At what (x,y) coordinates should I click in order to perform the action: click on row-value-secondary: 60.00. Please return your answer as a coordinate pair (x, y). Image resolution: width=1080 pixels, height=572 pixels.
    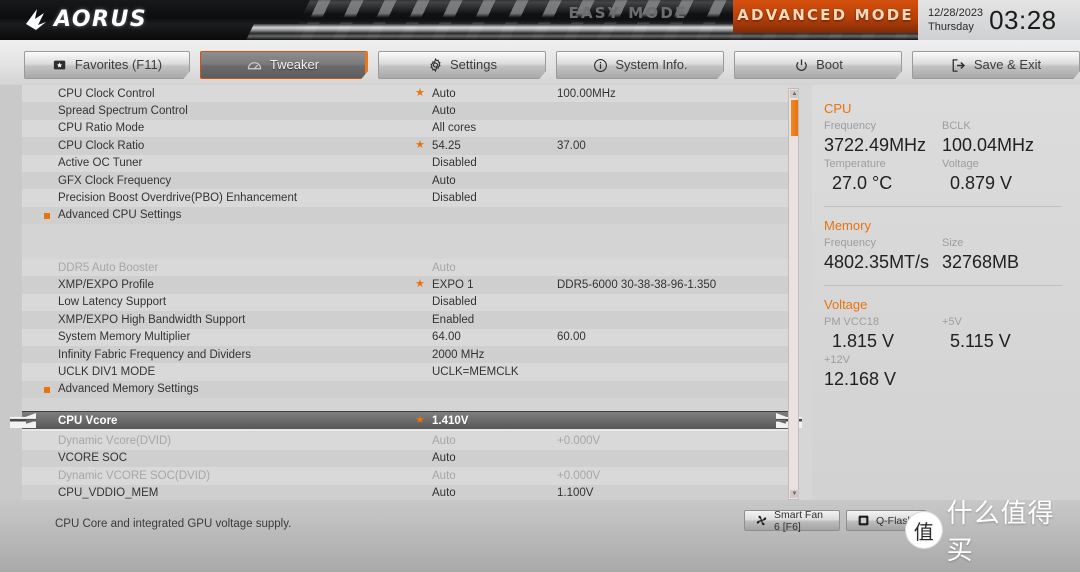
    Looking at the image, I should click on (571, 337).